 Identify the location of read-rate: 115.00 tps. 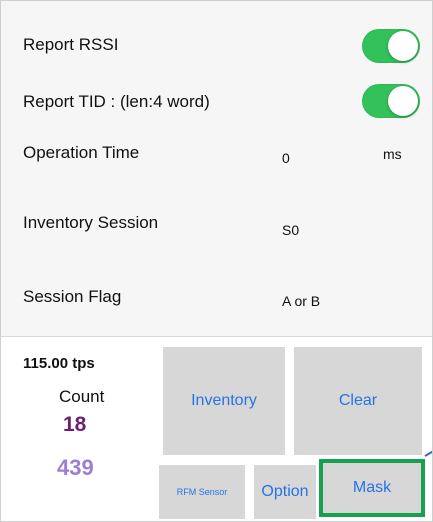
(59, 363).